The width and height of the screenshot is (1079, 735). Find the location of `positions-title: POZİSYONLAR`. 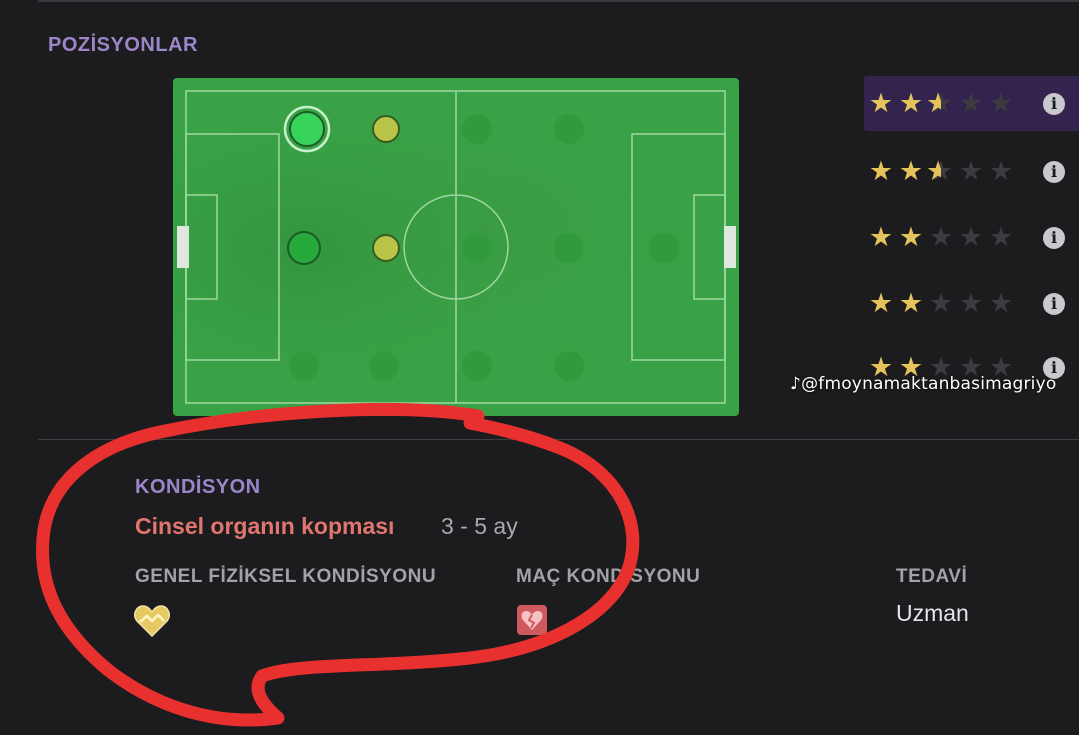

positions-title: POZİSYONLAR is located at coordinates (123, 45).